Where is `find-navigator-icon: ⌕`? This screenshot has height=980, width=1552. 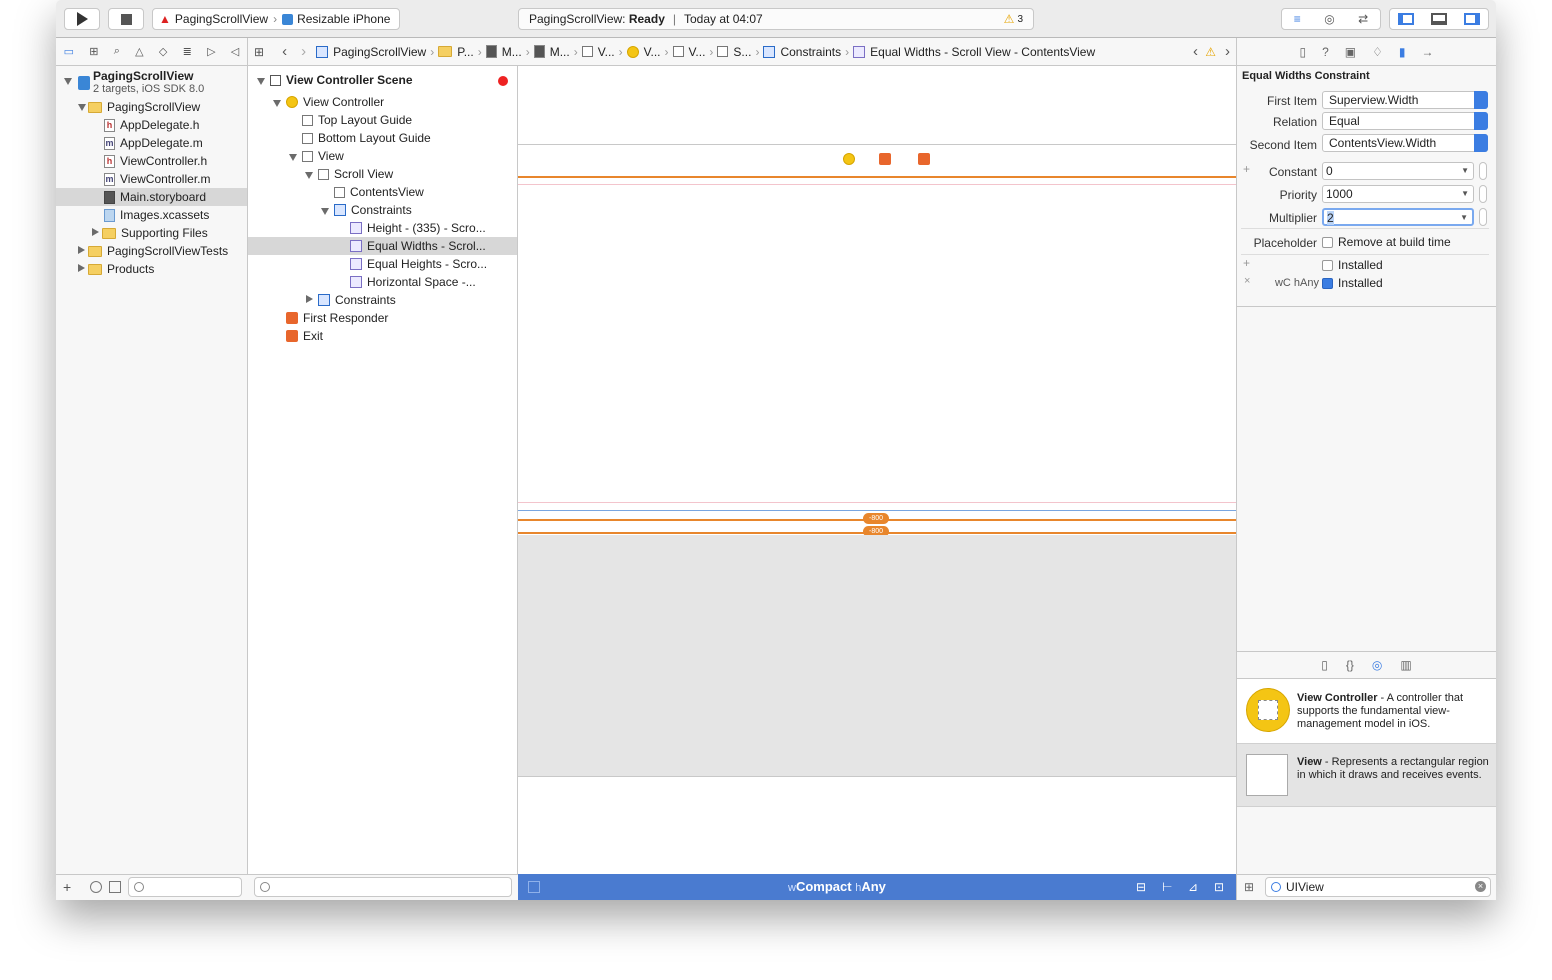 find-navigator-icon: ⌕ is located at coordinates (117, 51).